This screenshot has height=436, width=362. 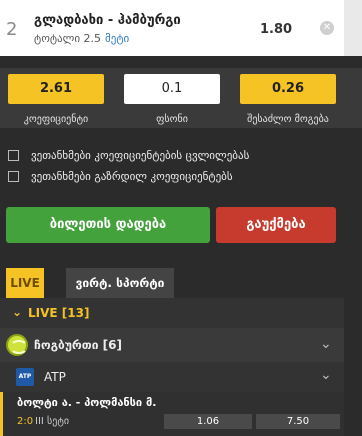 What do you see at coordinates (107, 20) in the screenshot?
I see `bet-match-name: გლადბახი - ჰამბურგი` at bounding box center [107, 20].